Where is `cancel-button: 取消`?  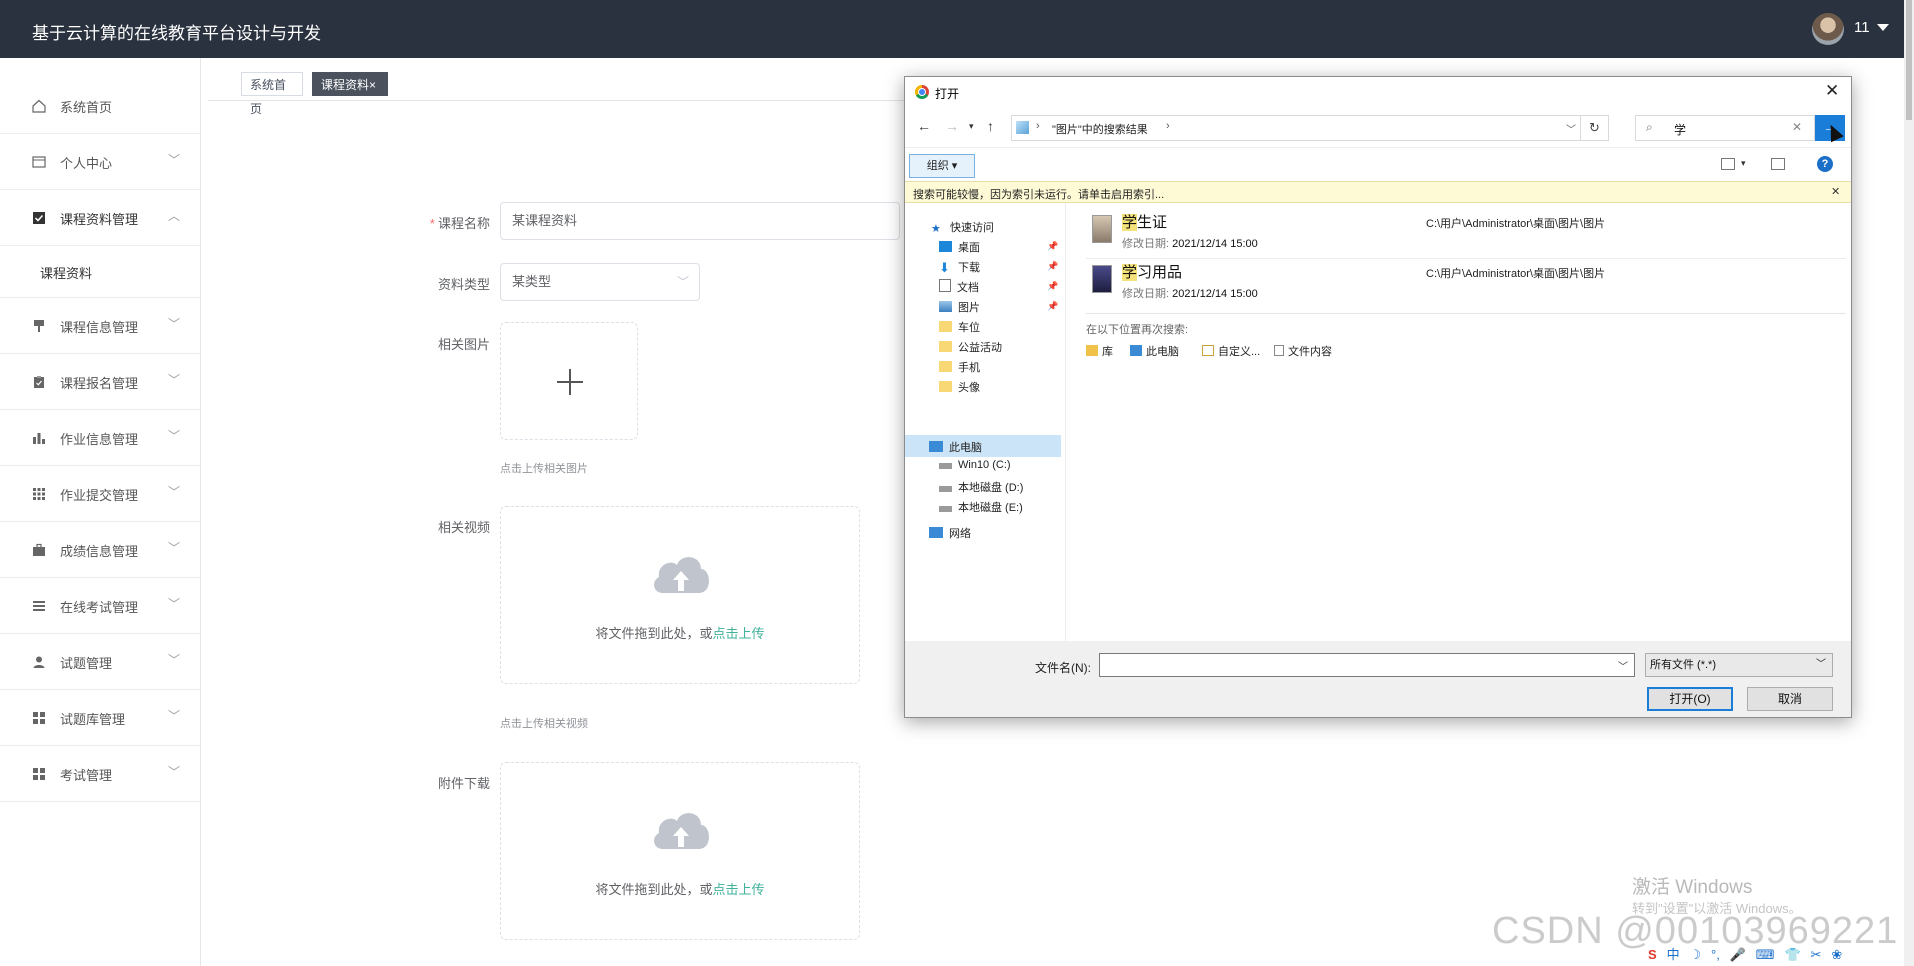
cancel-button: 取消 is located at coordinates (1790, 699).